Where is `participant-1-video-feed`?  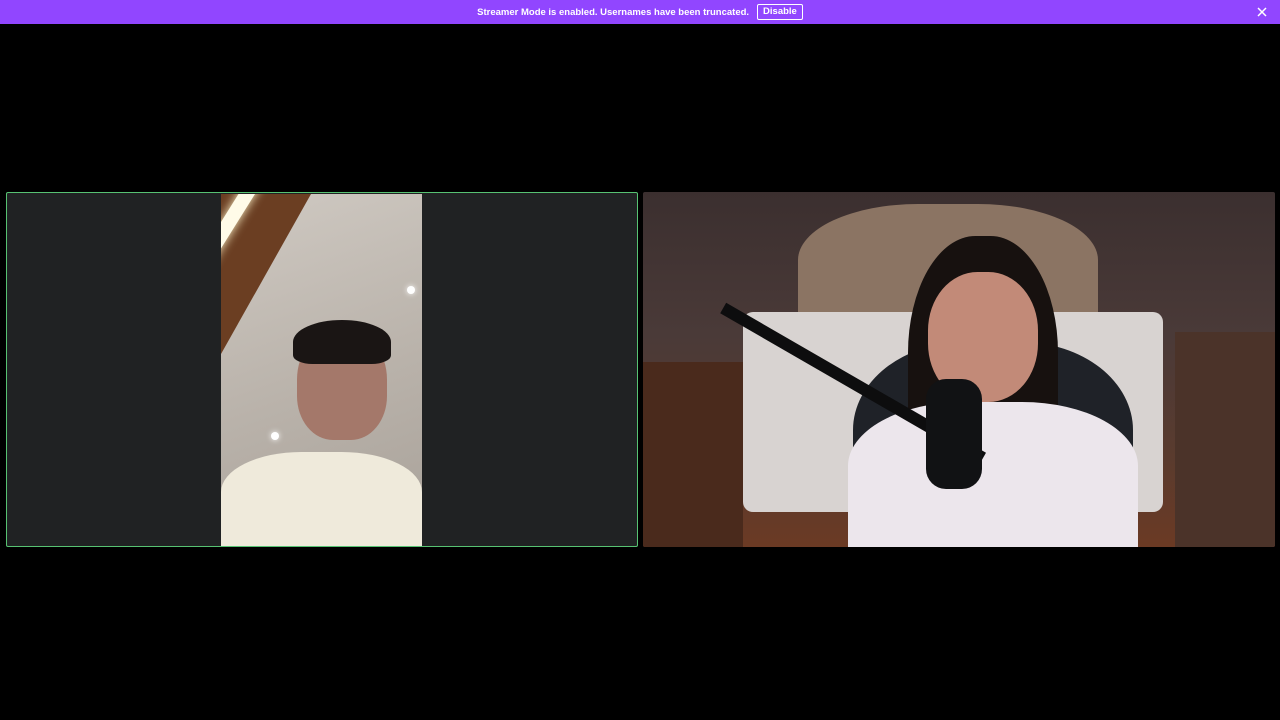 participant-1-video-feed is located at coordinates (321, 370).